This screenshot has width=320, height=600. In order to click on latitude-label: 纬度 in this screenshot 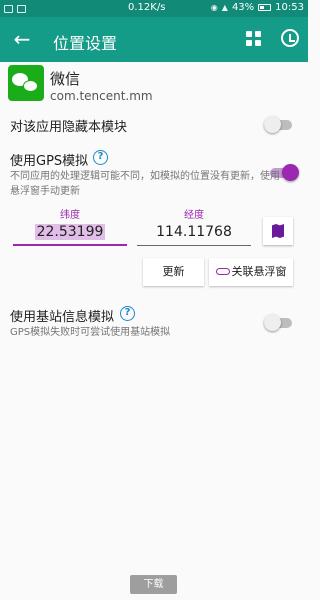, I will do `click(70, 215)`.